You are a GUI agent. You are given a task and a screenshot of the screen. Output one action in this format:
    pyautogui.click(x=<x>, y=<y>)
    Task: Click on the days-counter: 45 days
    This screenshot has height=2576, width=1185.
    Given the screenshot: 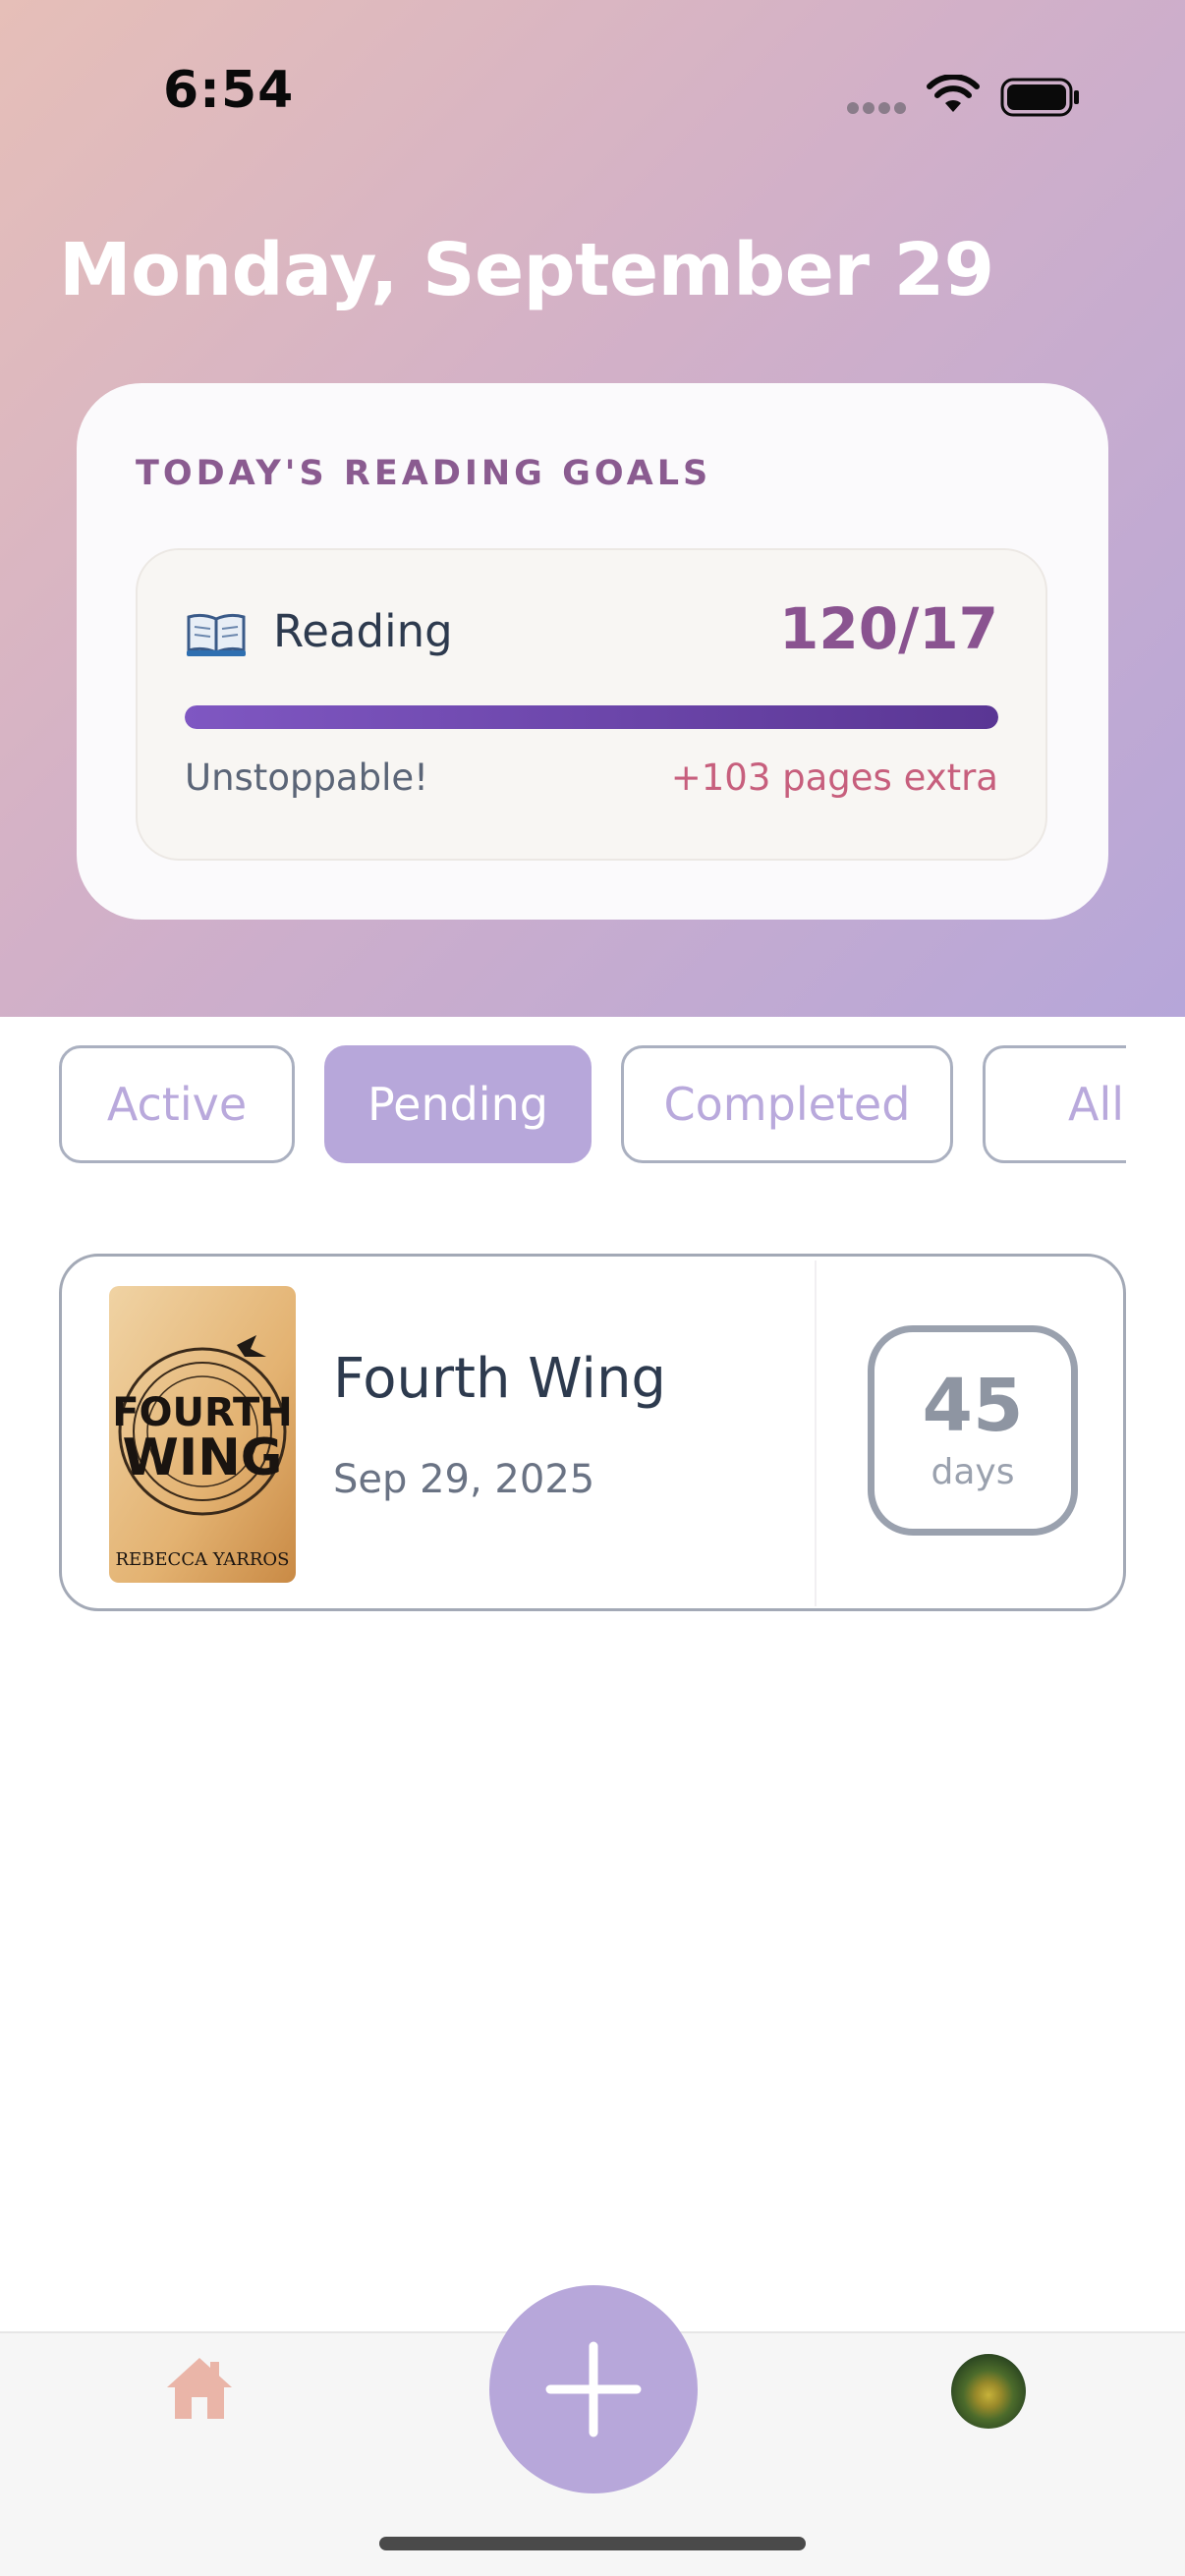 What is the action you would take?
    pyautogui.click(x=973, y=1430)
    